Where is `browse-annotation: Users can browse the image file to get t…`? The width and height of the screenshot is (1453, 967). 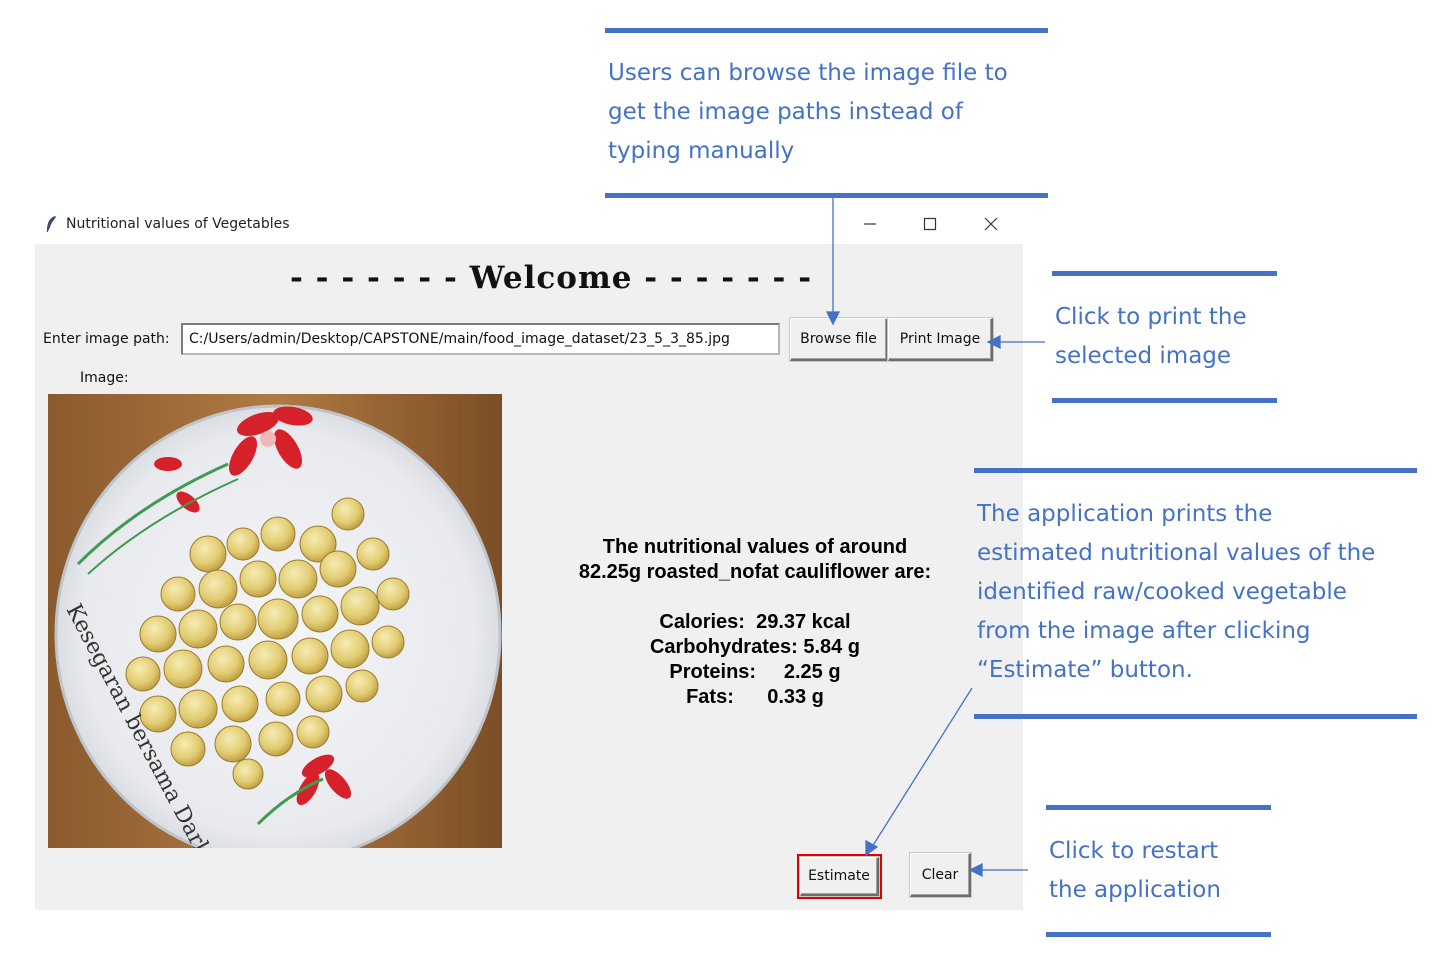 browse-annotation: Users can browse the image file to get t… is located at coordinates (808, 112).